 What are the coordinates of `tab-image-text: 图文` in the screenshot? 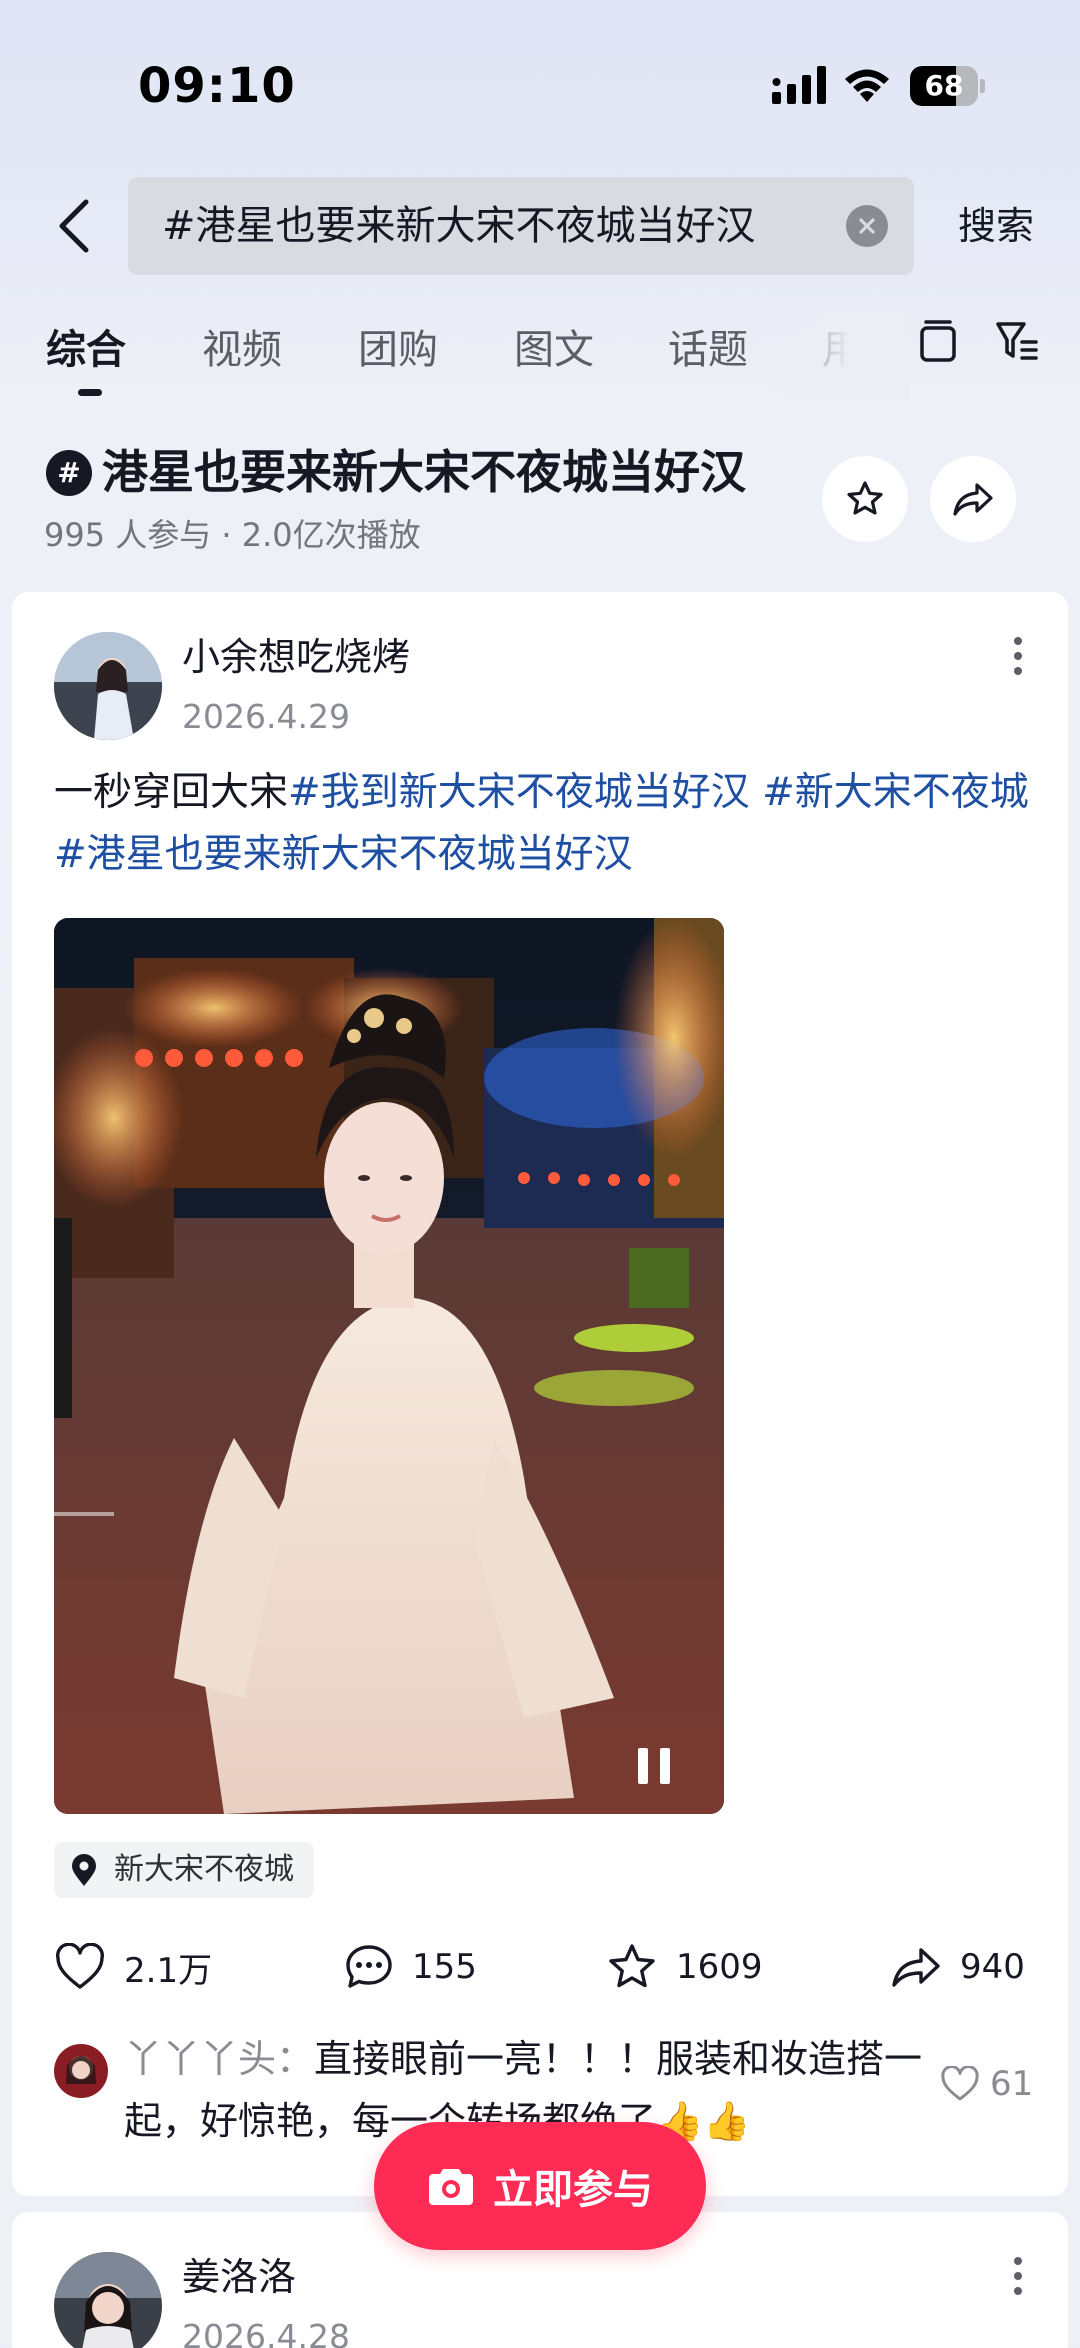 It's located at (554, 350).